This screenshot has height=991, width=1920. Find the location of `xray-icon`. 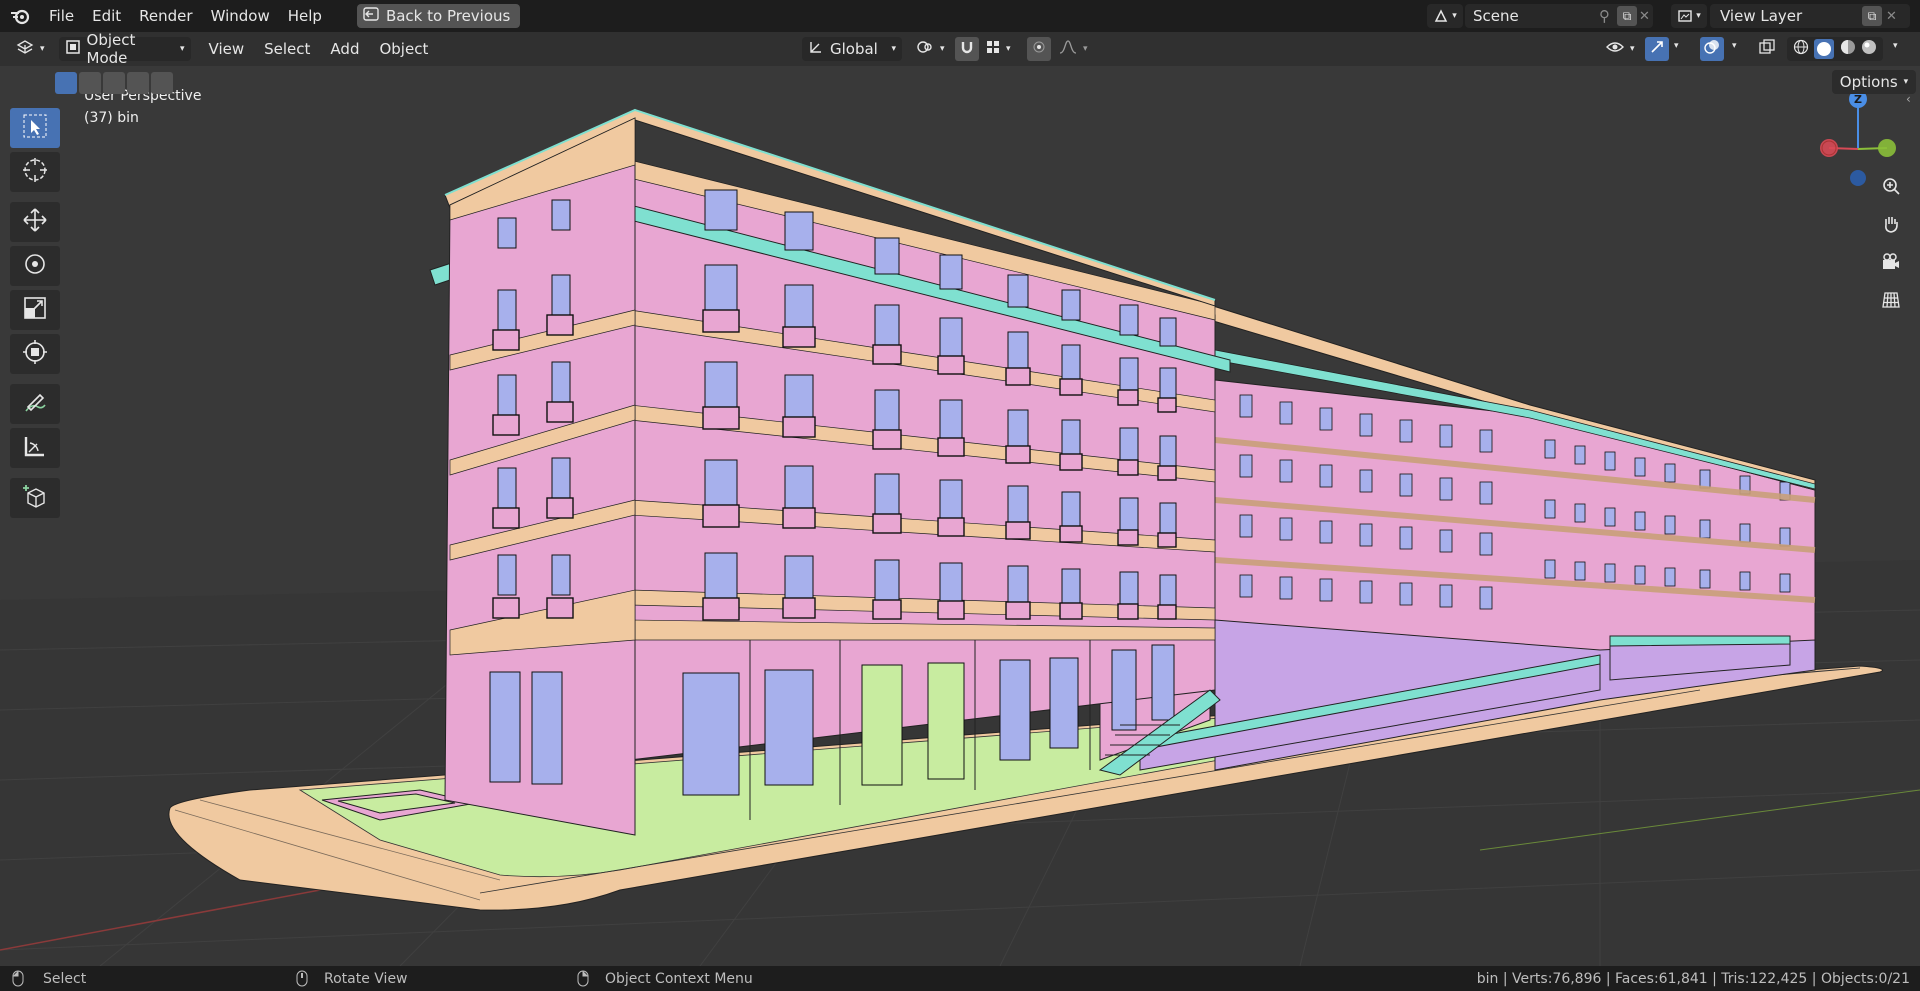

xray-icon is located at coordinates (1767, 49).